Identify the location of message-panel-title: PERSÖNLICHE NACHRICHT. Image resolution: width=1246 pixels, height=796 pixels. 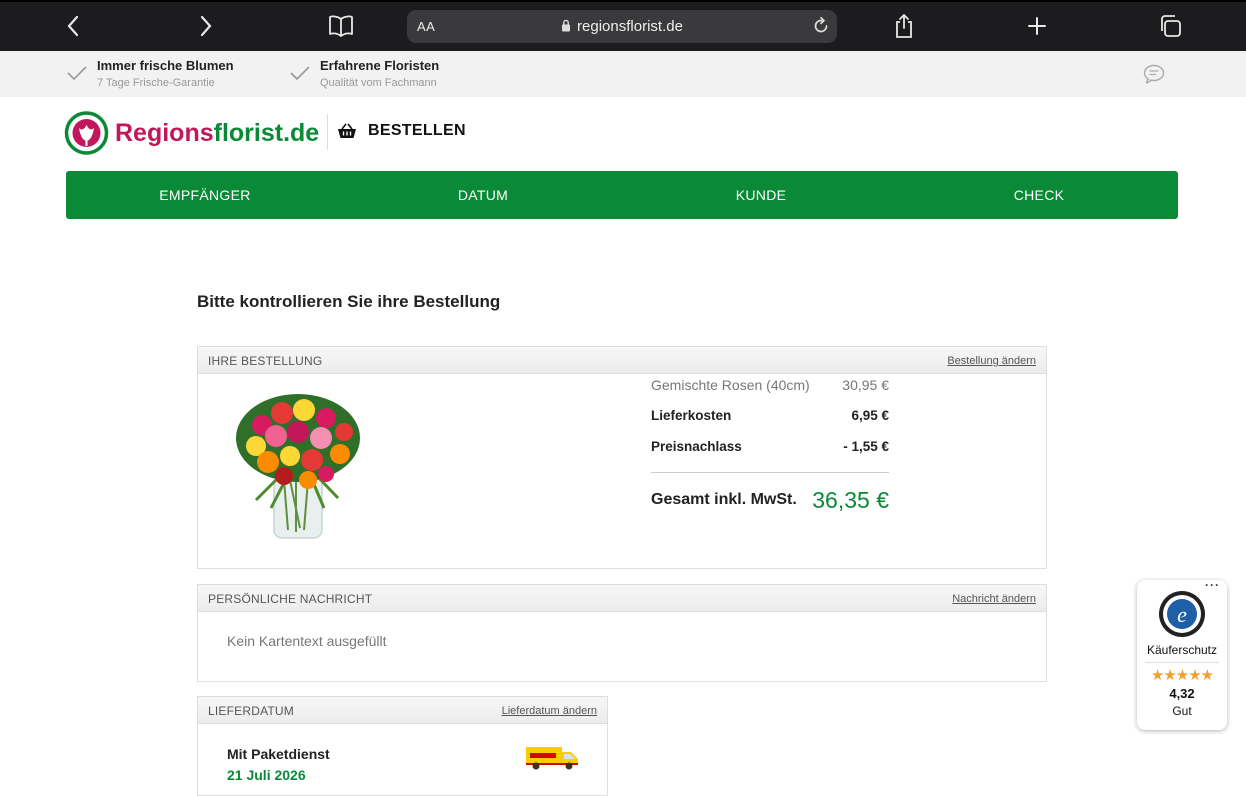
(290, 599).